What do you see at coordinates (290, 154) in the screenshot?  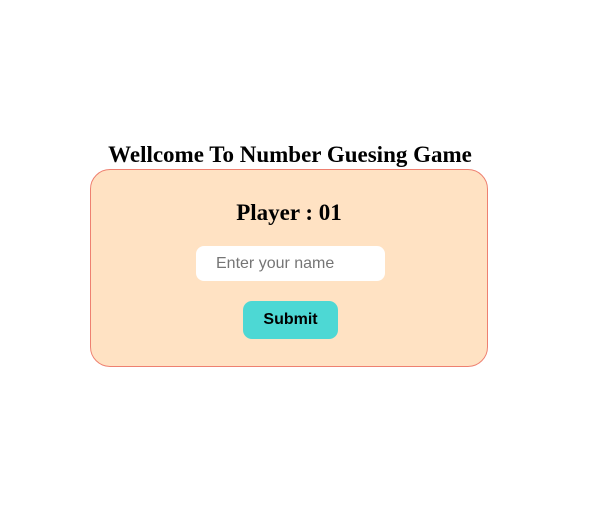 I see `page-title: Wellcome To Number Guesing Game` at bounding box center [290, 154].